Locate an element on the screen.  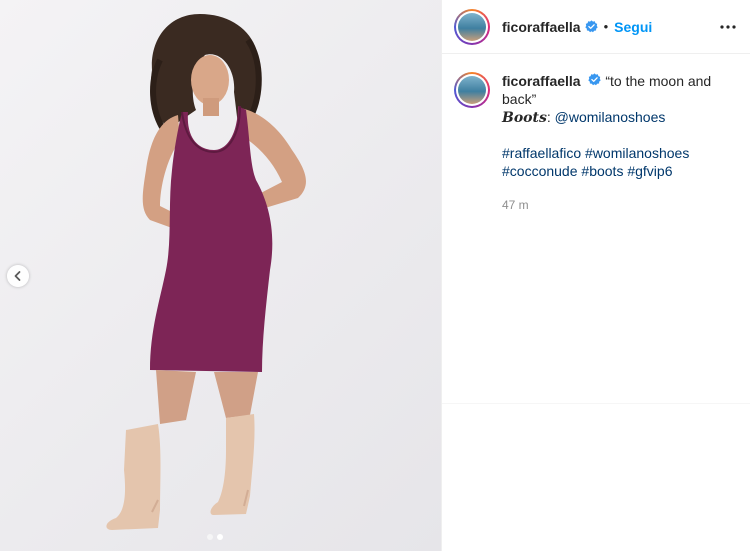
caption-line-2: Boots: @womilanoshoes is located at coordinates (619, 117).